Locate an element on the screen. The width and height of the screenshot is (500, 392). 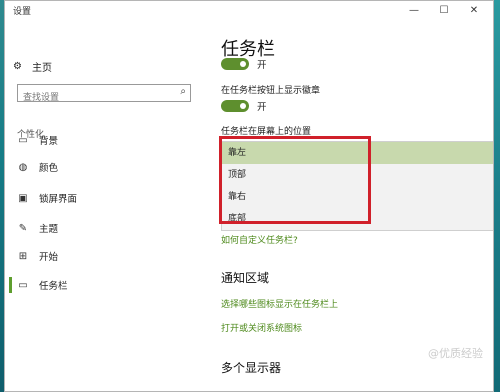
theme-icon: ✎ is located at coordinates (23, 228).